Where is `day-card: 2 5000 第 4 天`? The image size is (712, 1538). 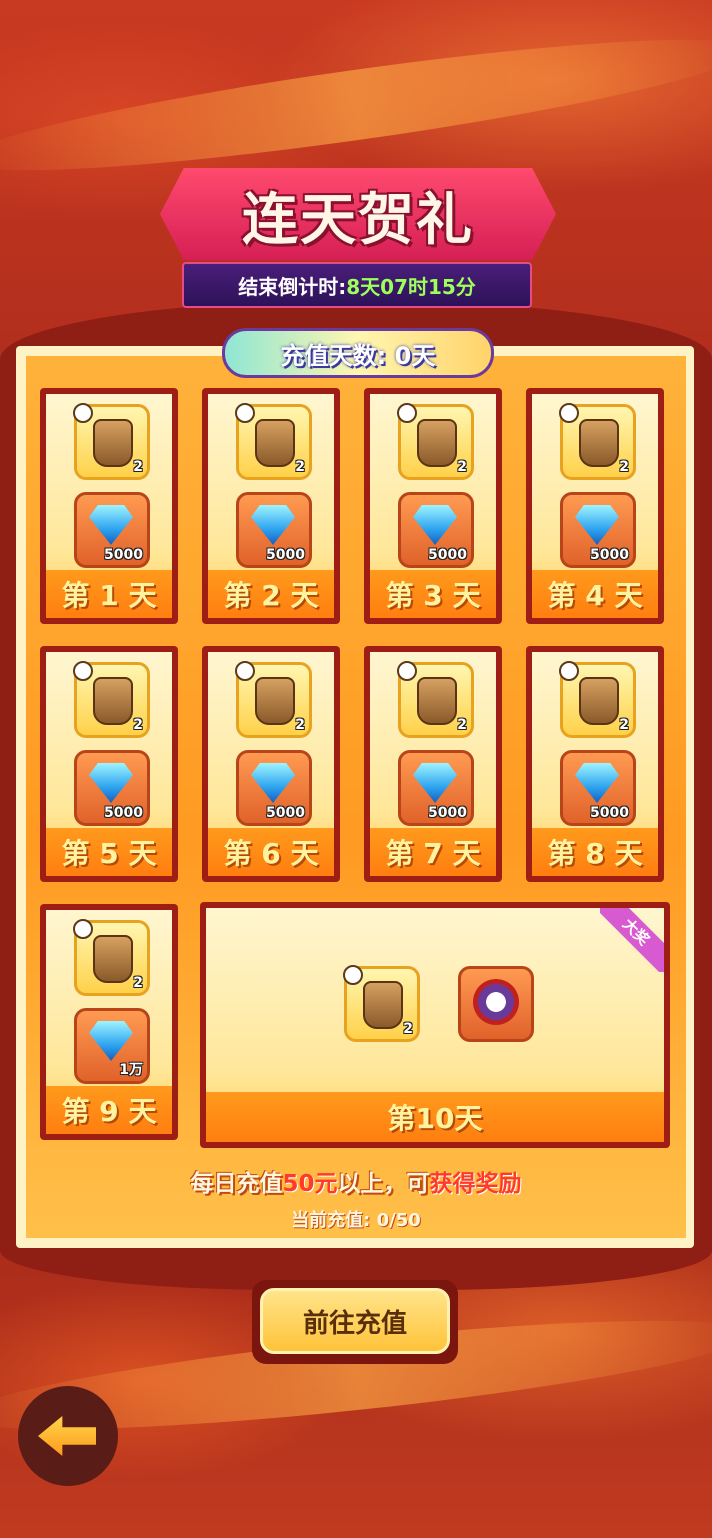
day-card: 2 5000 第 4 天 is located at coordinates (595, 506).